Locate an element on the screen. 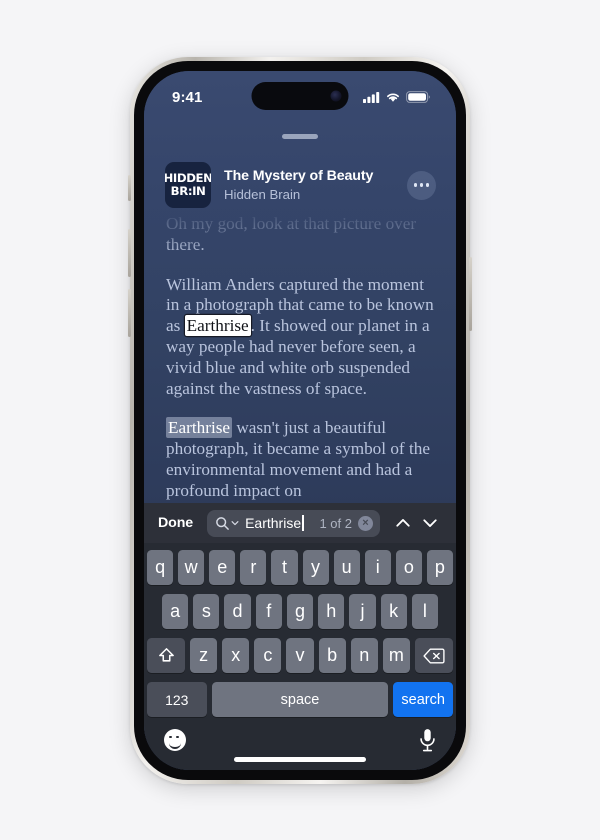 Image resolution: width=600 pixels, height=840 pixels. search-match-inactive: Earthrise is located at coordinates (199, 428).